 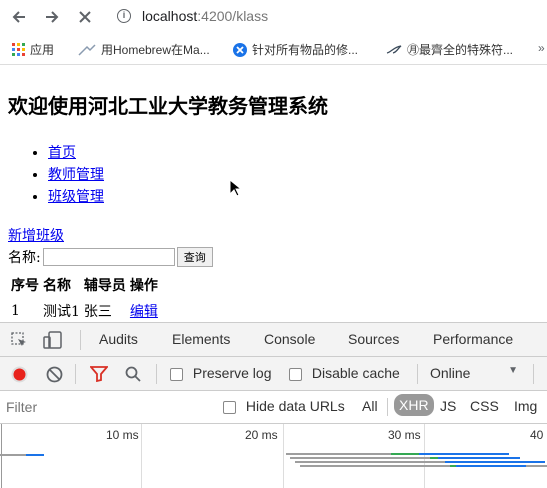 What do you see at coordinates (170, 16) in the screenshot?
I see `url-host: localhost` at bounding box center [170, 16].